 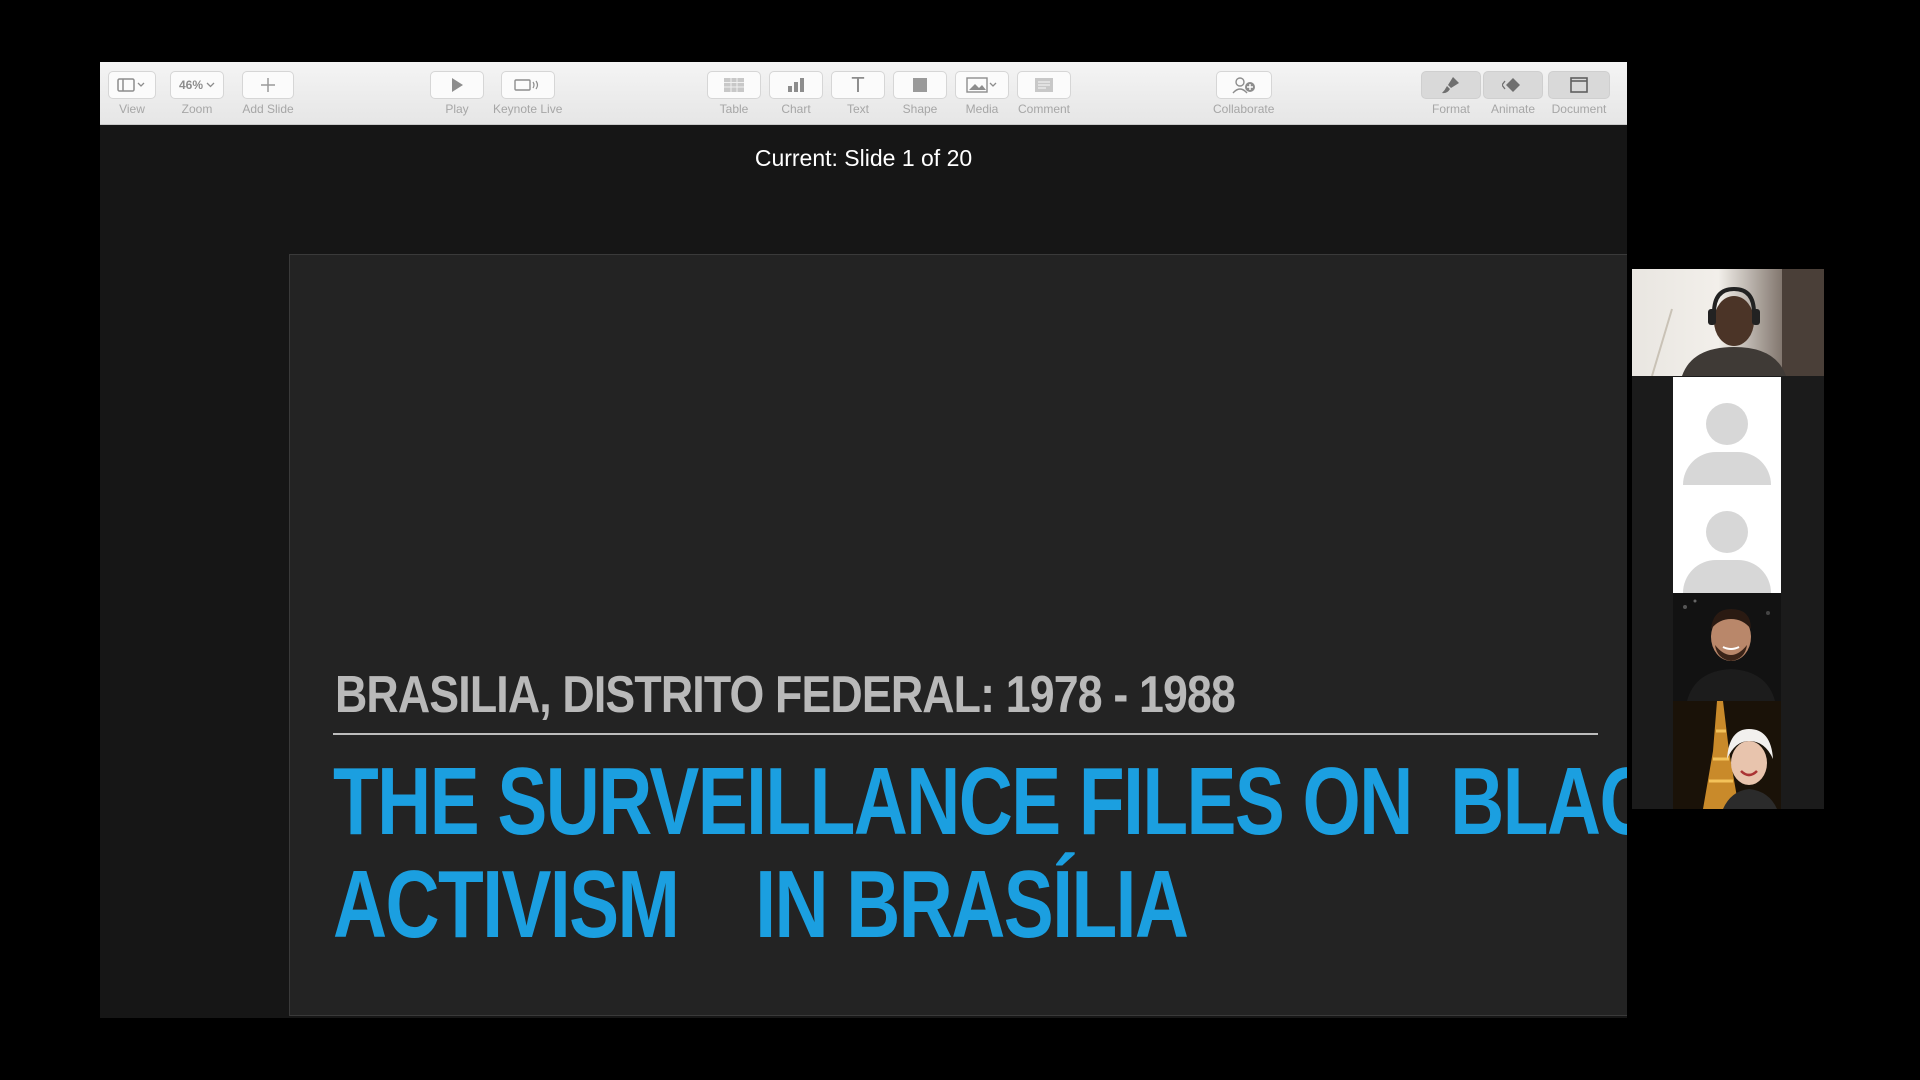 I want to click on add-slide-button, so click(x=268, y=85).